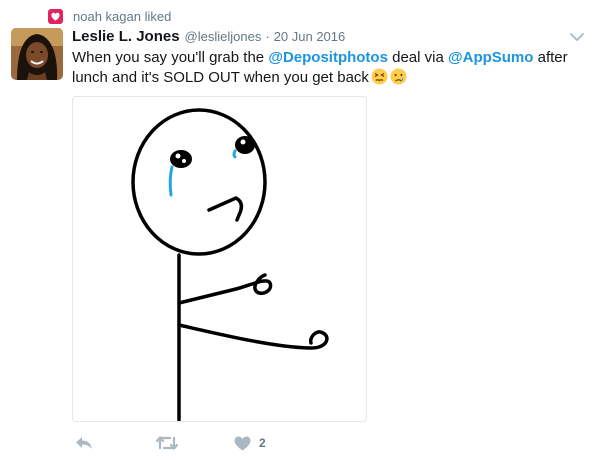 Image resolution: width=599 pixels, height=462 pixels. What do you see at coordinates (490, 57) in the screenshot?
I see `mention-appsumo: @AppSumo` at bounding box center [490, 57].